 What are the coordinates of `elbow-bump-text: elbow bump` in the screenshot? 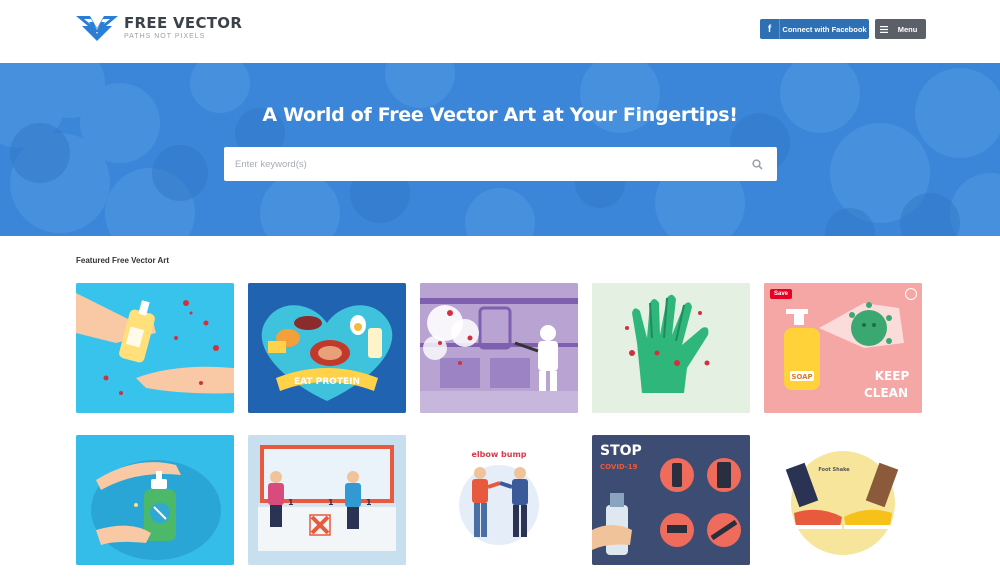 It's located at (498, 454).